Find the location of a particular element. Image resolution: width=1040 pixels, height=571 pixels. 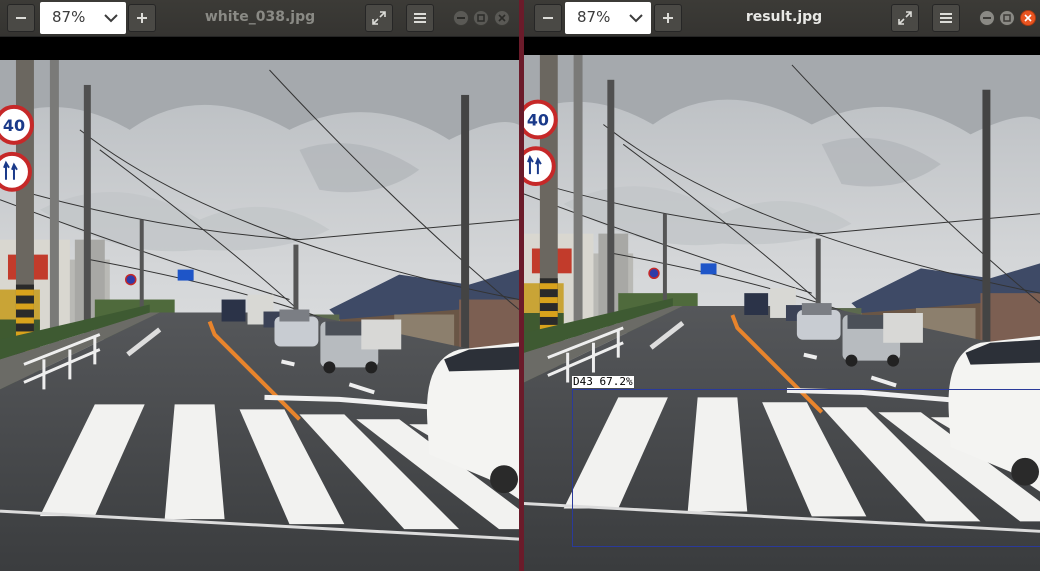

titlebar: 87% white_038.jpg is located at coordinates (259, 18).